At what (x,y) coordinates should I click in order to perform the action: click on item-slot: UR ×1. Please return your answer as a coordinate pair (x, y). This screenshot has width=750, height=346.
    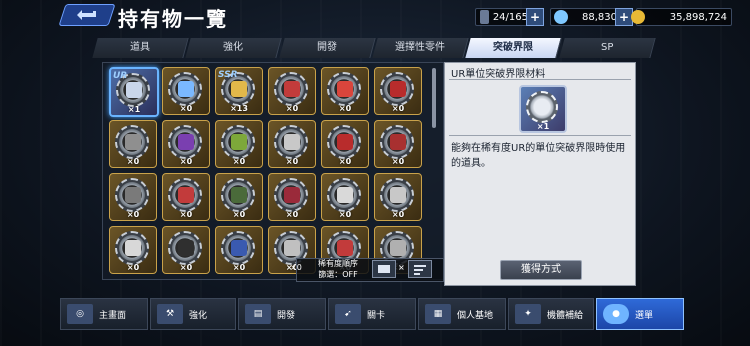
    Looking at the image, I should click on (134, 92).